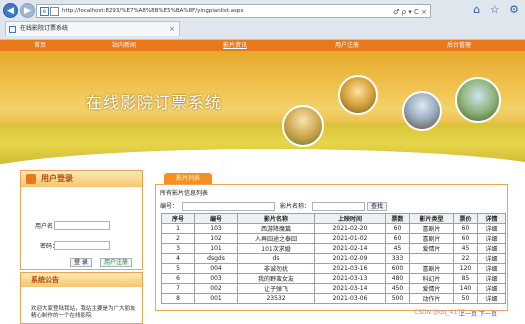 The image size is (525, 324). What do you see at coordinates (491, 218) in the screenshot?
I see `col-header: 详情` at bounding box center [491, 218].